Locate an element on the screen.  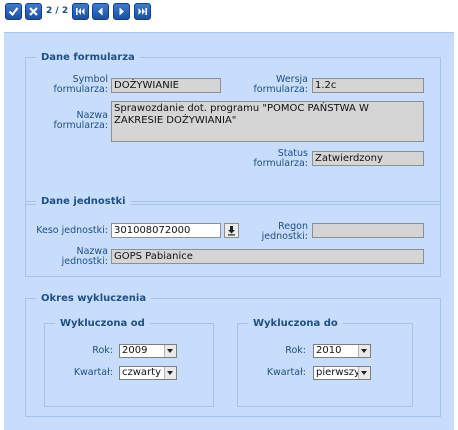
from-year-select: 2009 is located at coordinates (148, 351).